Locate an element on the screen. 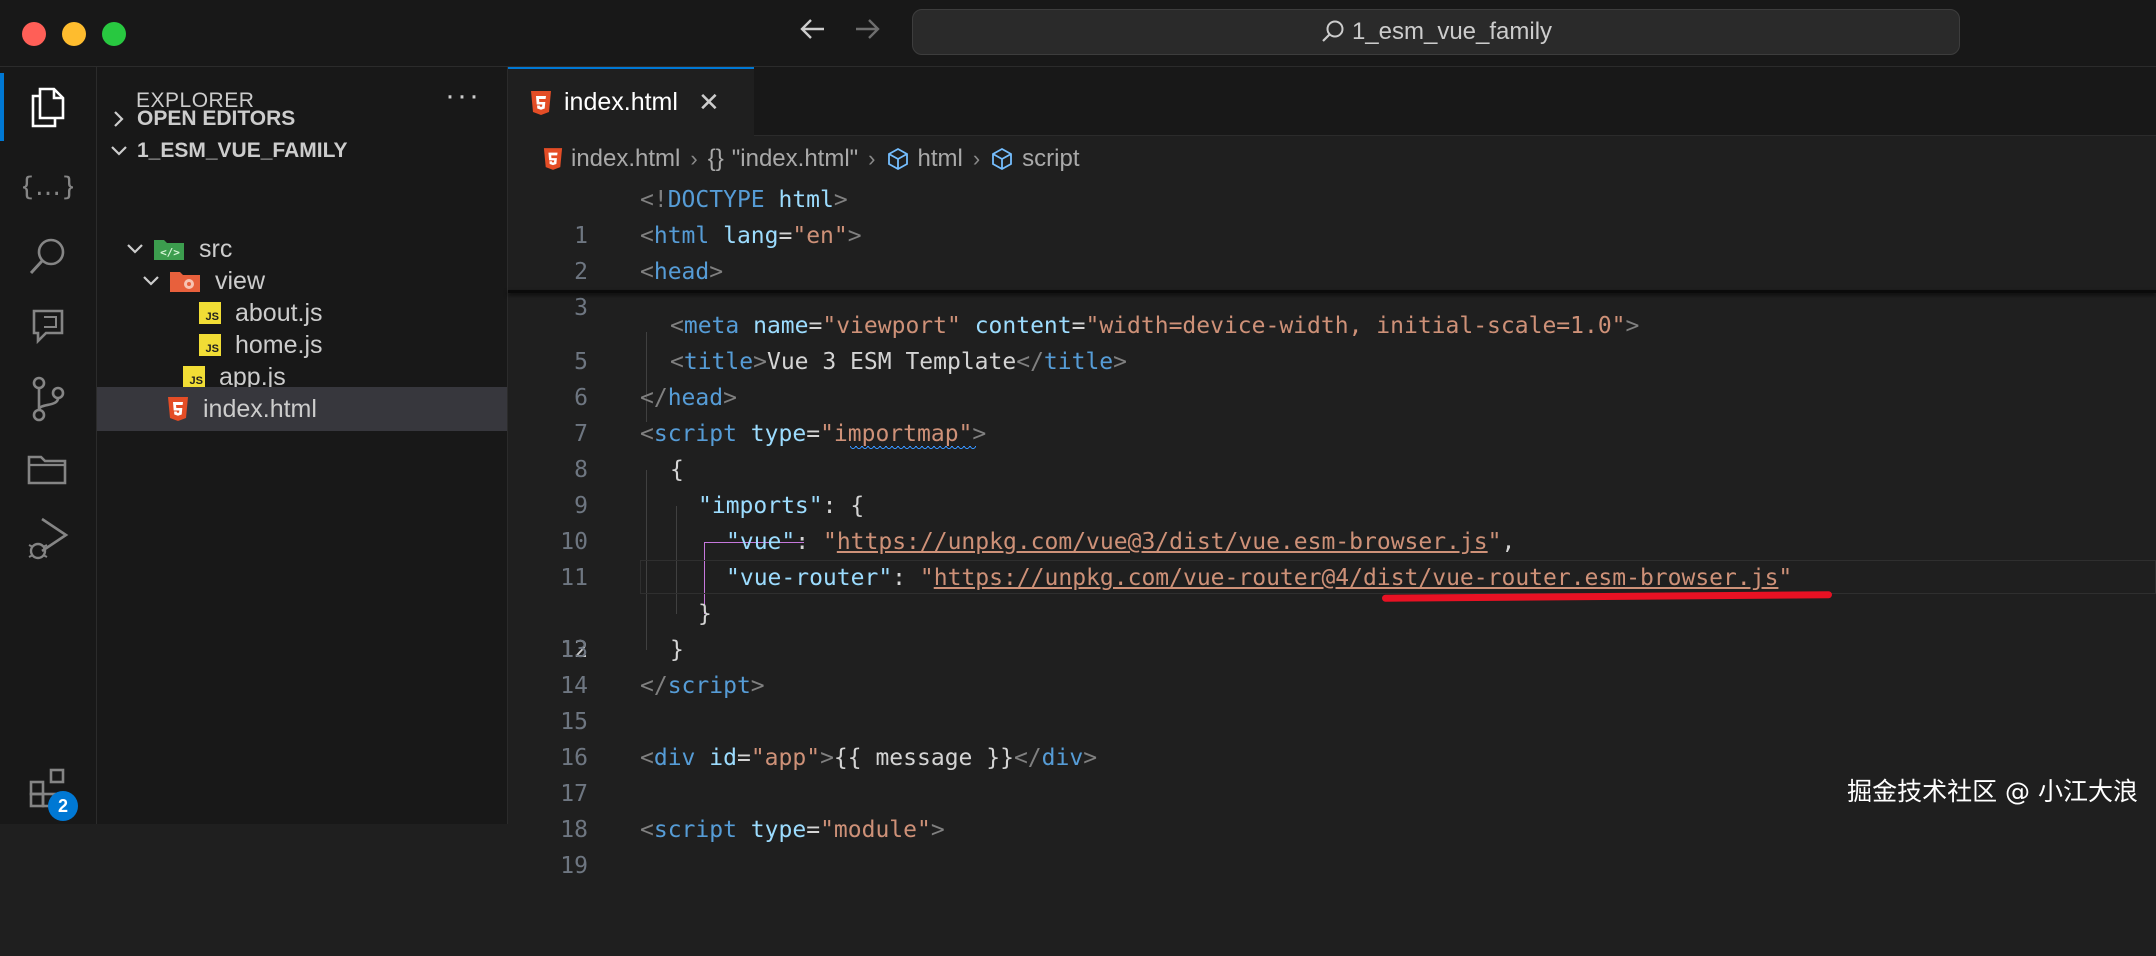  outline-braces-icon: {…} is located at coordinates (48, 187).